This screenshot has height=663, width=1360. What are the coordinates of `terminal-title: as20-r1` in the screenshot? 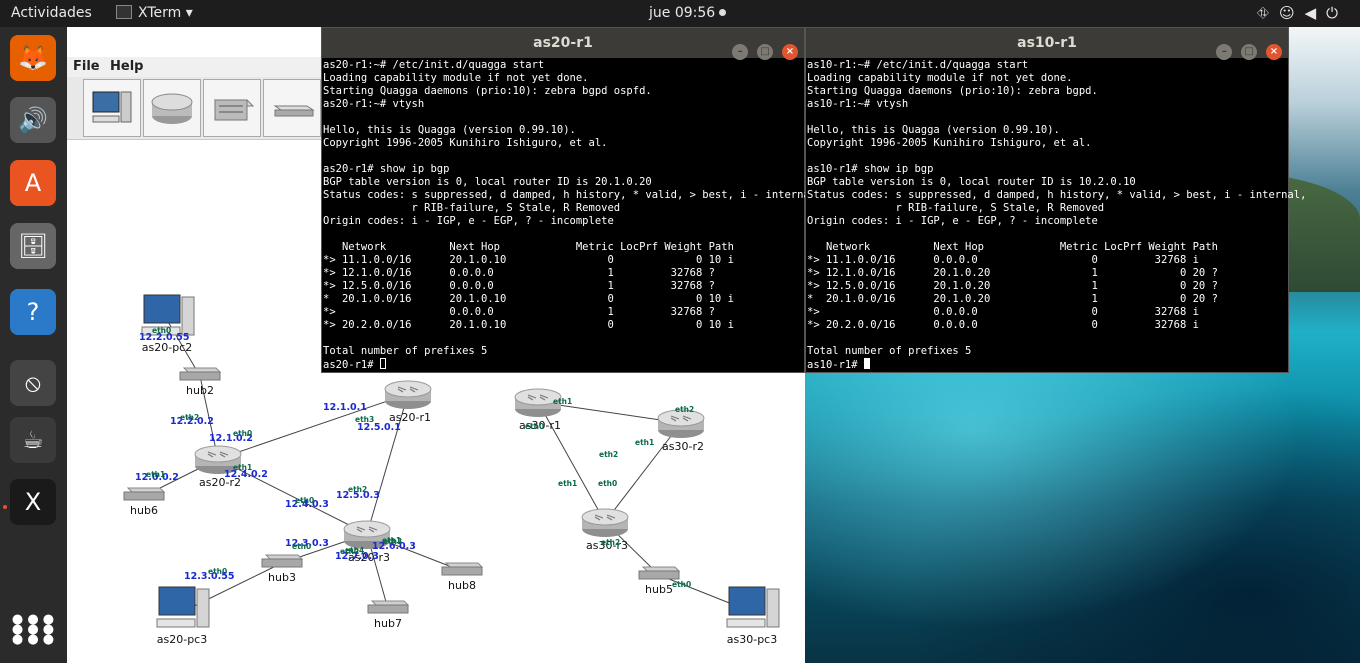 It's located at (563, 43).